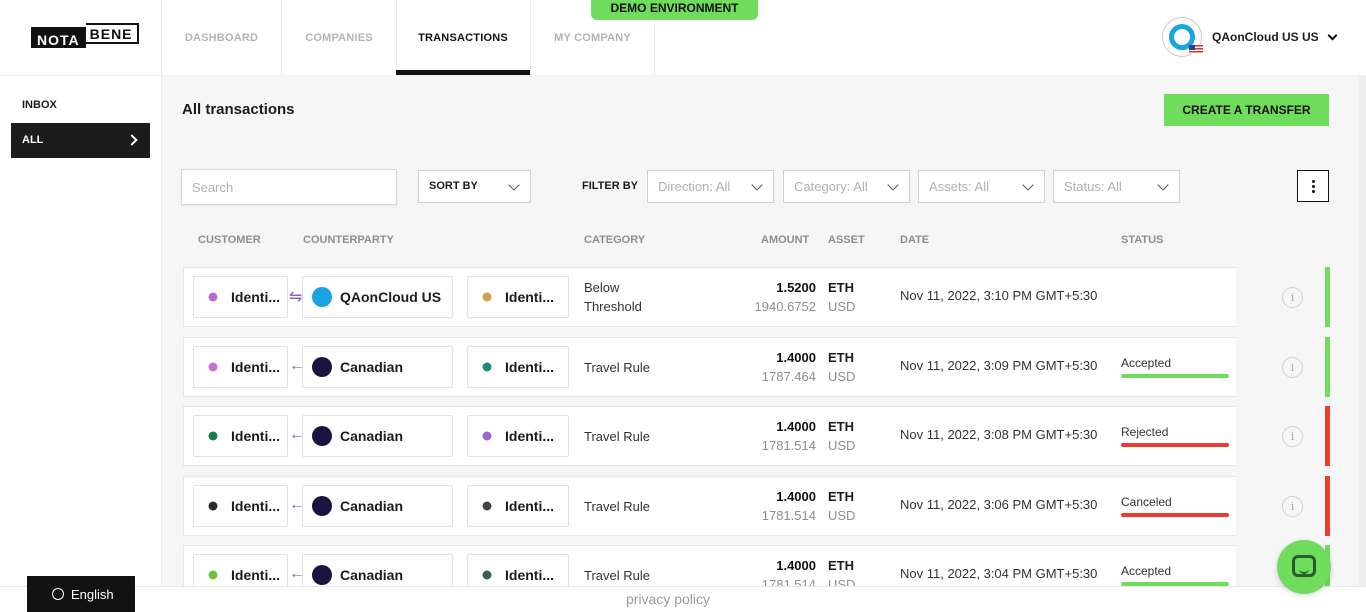 The width and height of the screenshot is (1366, 612). Describe the element at coordinates (785, 240) in the screenshot. I see `column-header-amount: AMOUNT` at that location.